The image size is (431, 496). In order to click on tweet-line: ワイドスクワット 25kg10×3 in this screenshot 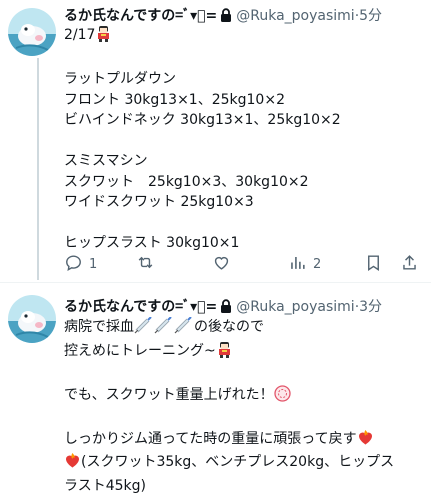, I will do `click(159, 202)`.